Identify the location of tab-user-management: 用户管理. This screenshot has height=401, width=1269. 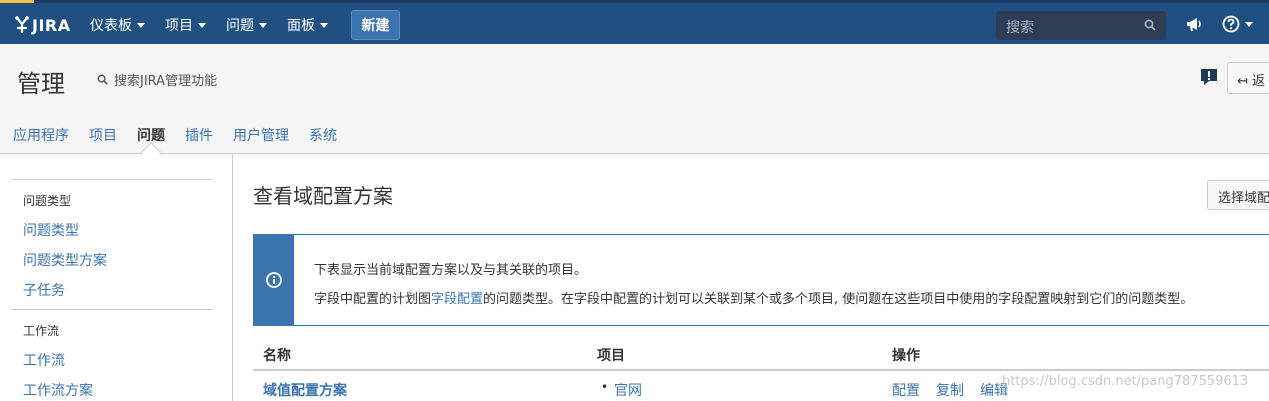
(261, 135).